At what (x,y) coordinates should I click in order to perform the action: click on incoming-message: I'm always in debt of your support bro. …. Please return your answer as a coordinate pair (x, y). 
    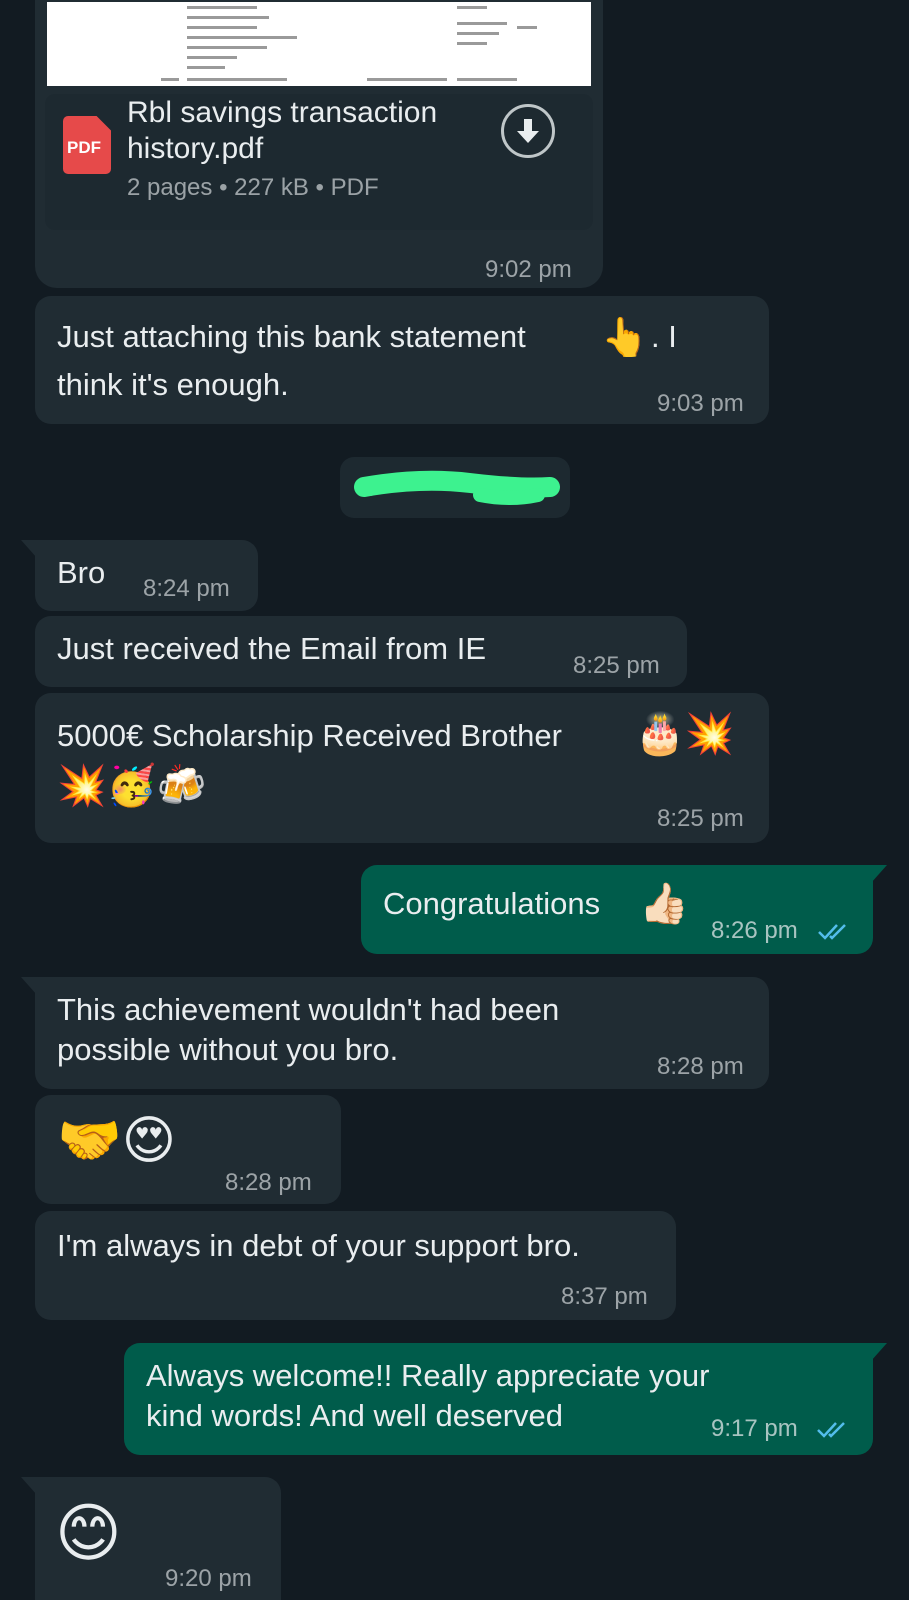
    Looking at the image, I should click on (355, 1265).